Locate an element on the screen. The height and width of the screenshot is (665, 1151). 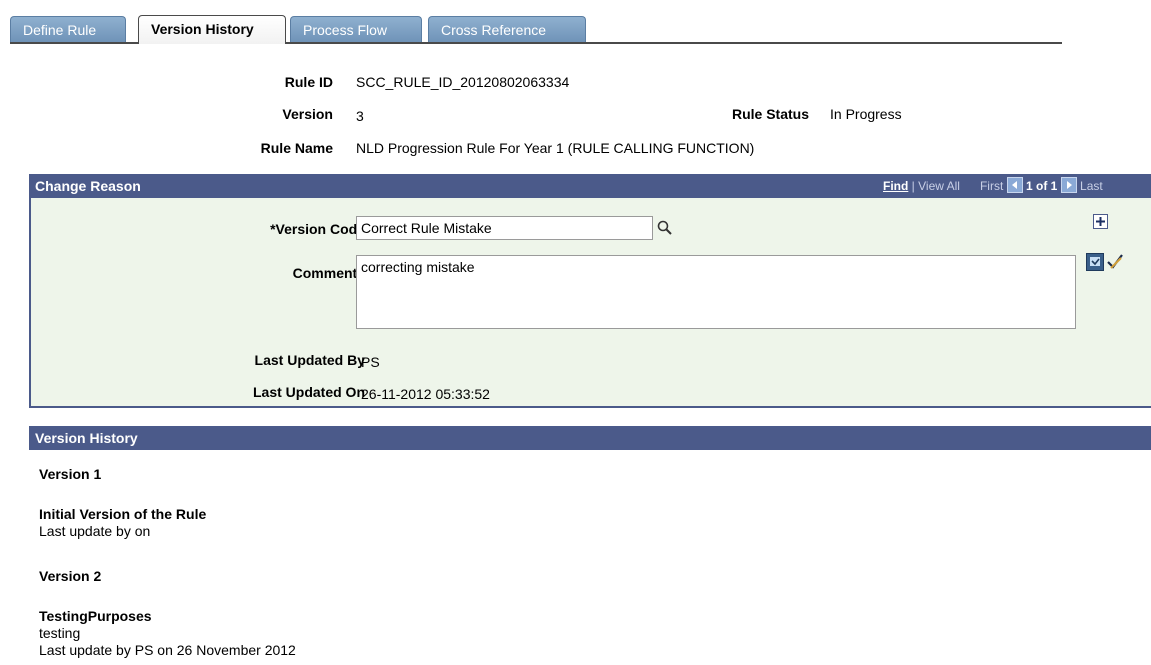
rule-status-value: In Progress is located at coordinates (866, 114).